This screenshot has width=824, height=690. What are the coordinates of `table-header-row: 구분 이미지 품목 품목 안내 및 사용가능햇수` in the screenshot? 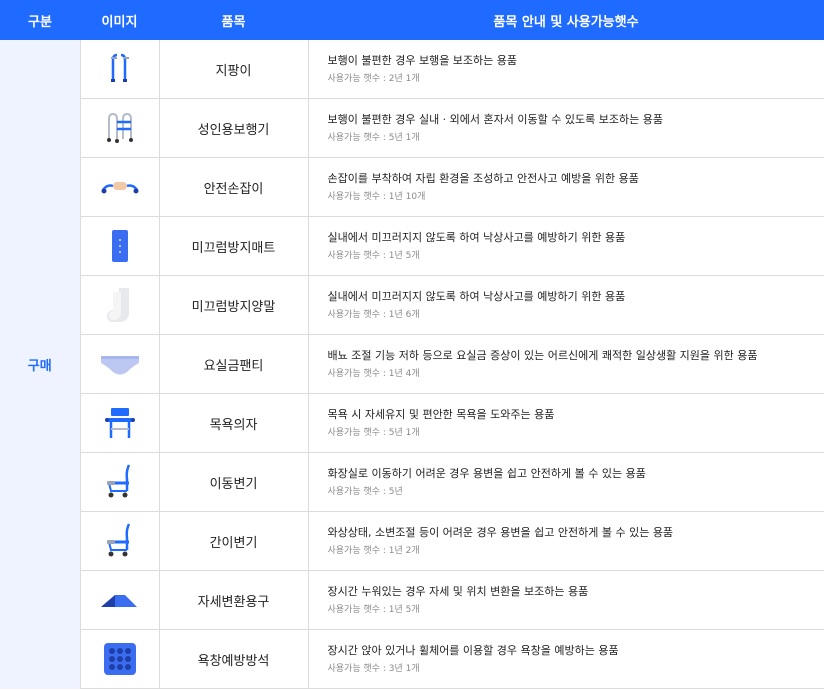 It's located at (412, 20).